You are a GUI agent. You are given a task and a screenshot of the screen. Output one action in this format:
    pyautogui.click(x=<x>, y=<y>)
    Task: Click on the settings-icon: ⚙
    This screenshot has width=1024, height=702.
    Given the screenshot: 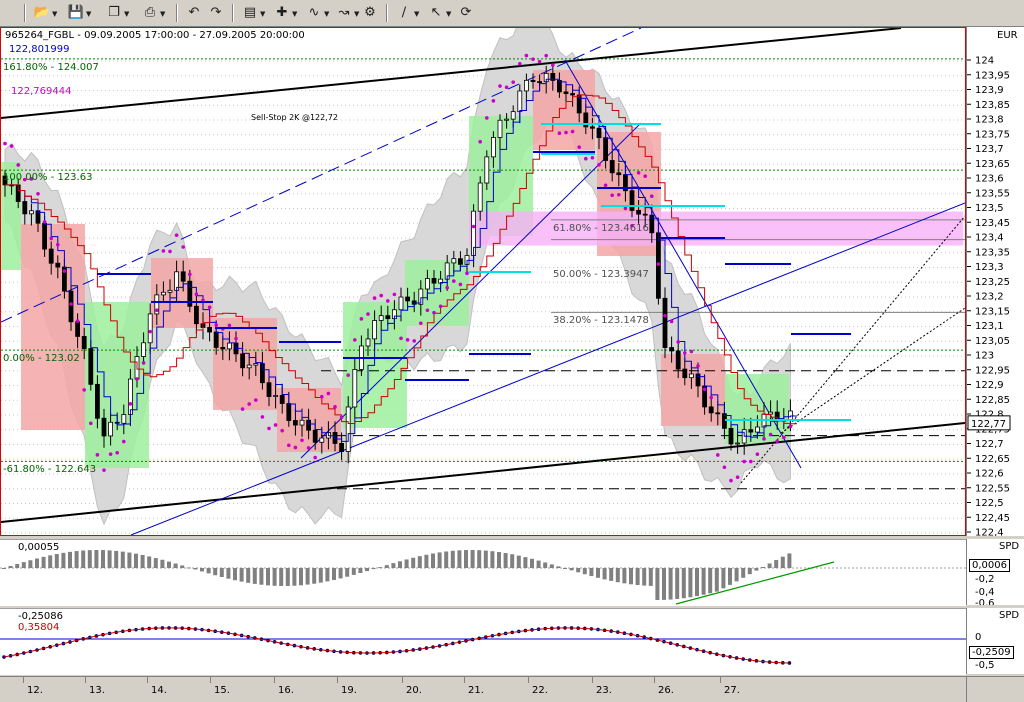 What is the action you would take?
    pyautogui.click(x=370, y=13)
    